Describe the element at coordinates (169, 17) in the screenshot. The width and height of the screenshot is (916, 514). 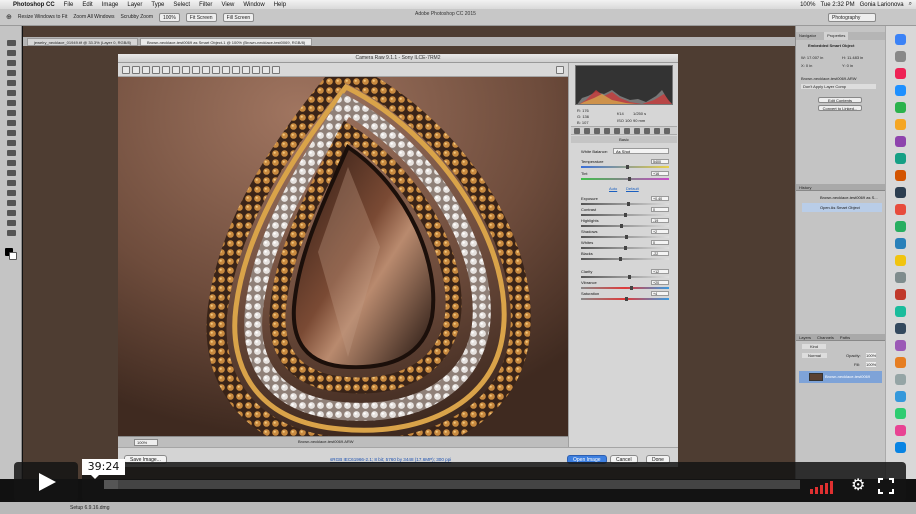
I see `zoom-100-button: 100%` at that location.